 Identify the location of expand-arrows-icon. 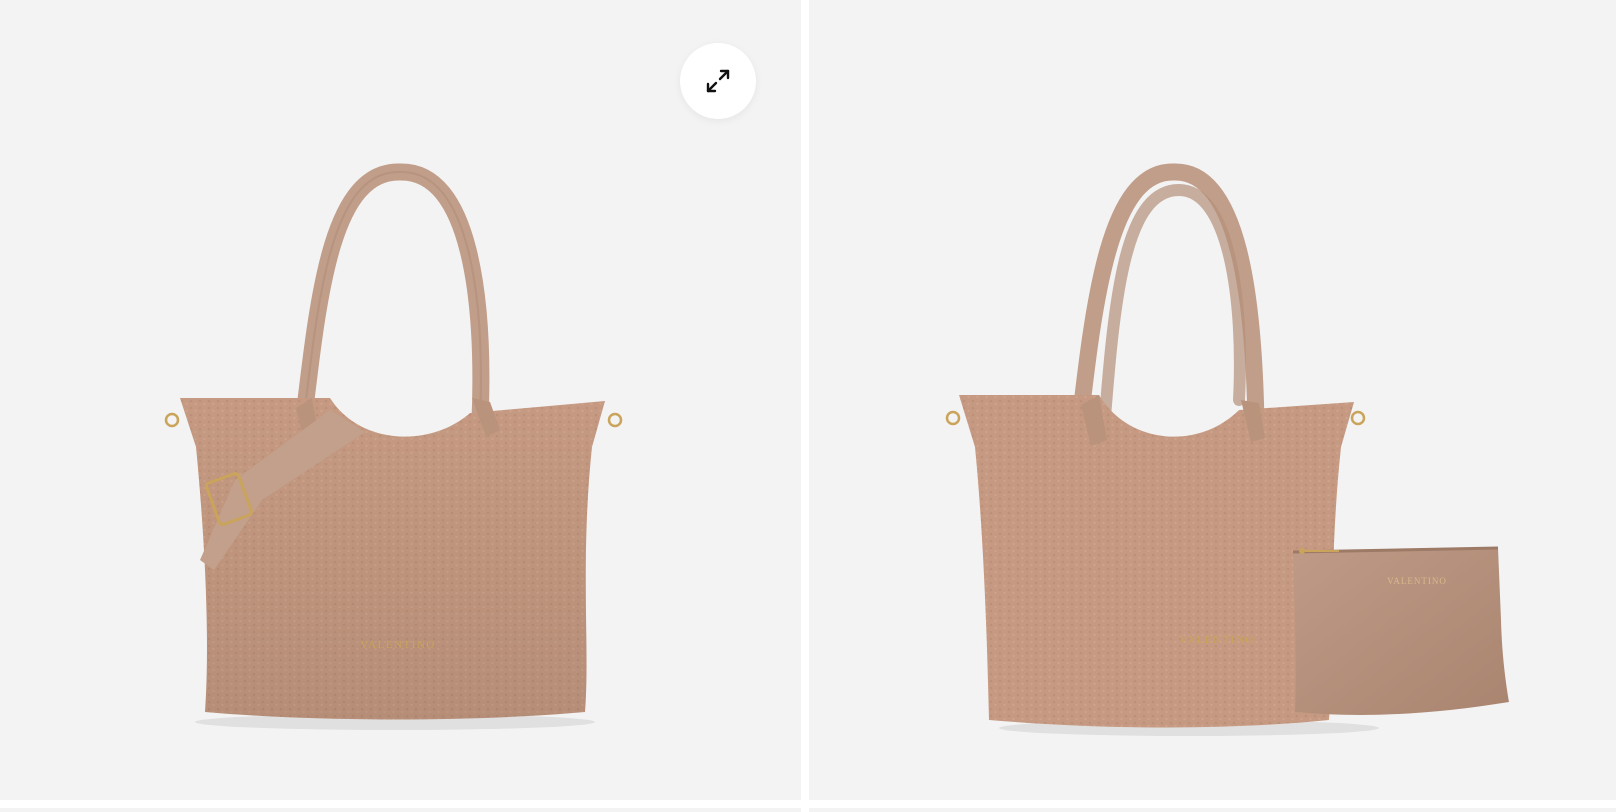
(718, 81).